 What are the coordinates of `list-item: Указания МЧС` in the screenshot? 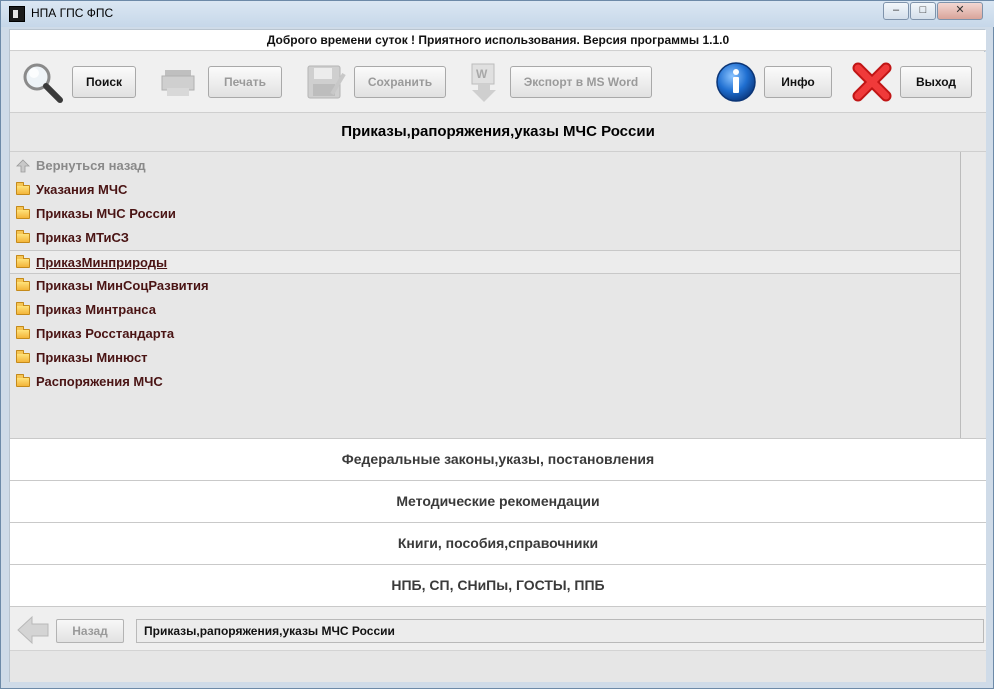 It's located at (485, 190).